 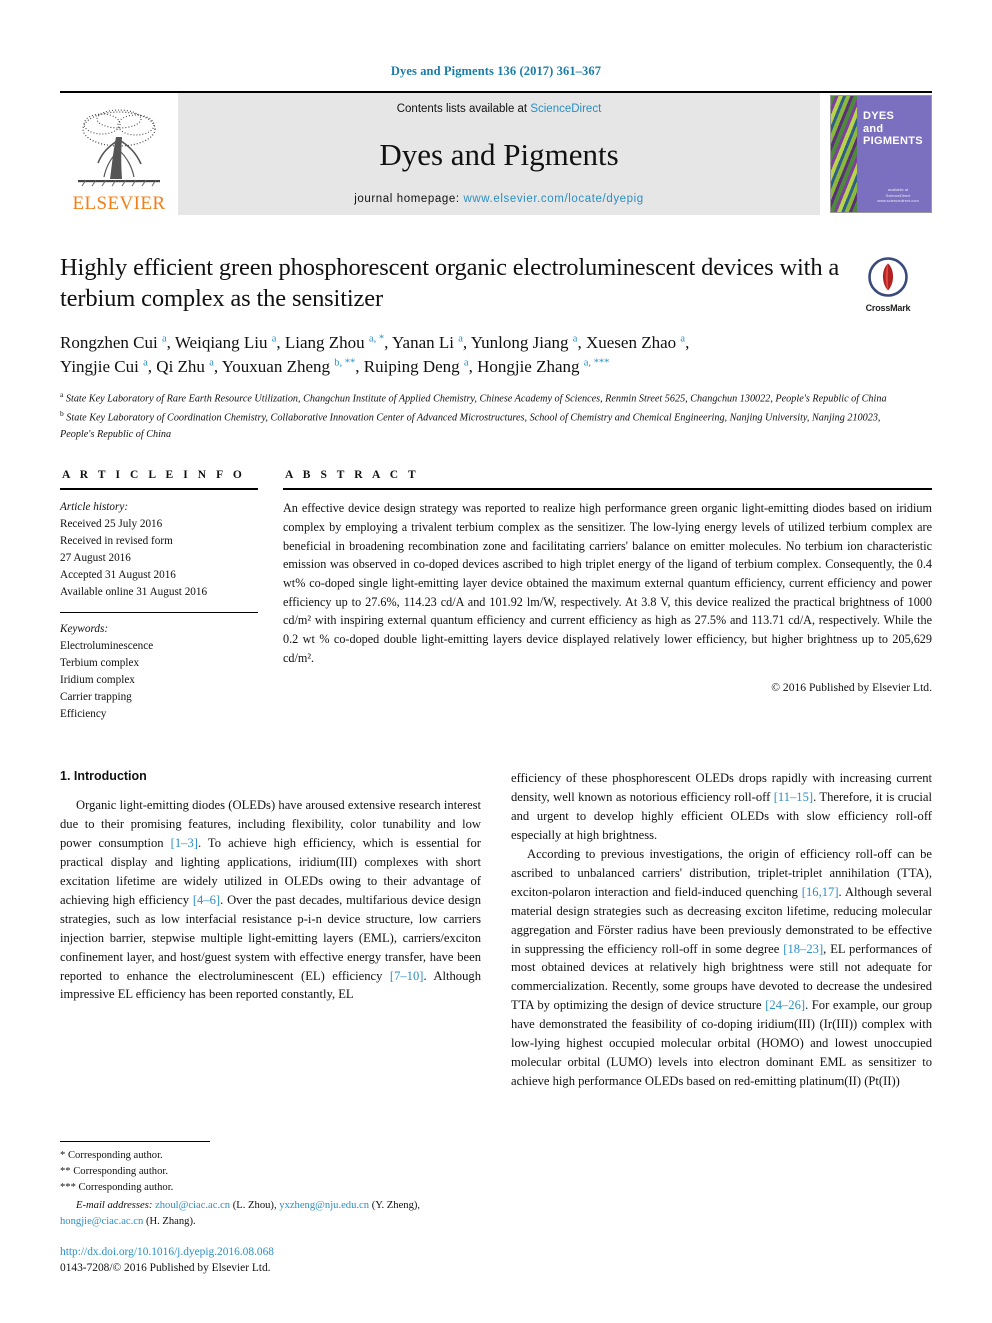 I want to click on corresponding-author-2: ** Corresponding author., so click(x=114, y=1172).